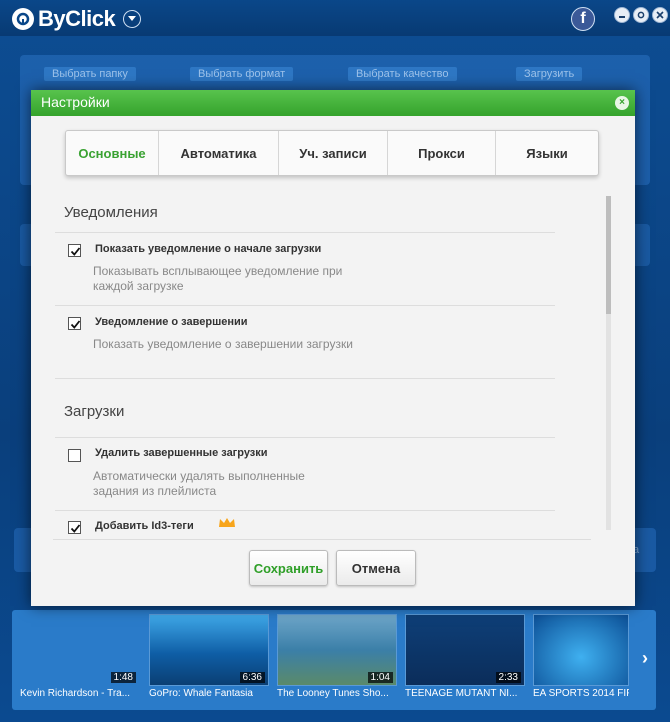 The width and height of the screenshot is (670, 722). I want to click on tab-languages: Языки, so click(547, 153).